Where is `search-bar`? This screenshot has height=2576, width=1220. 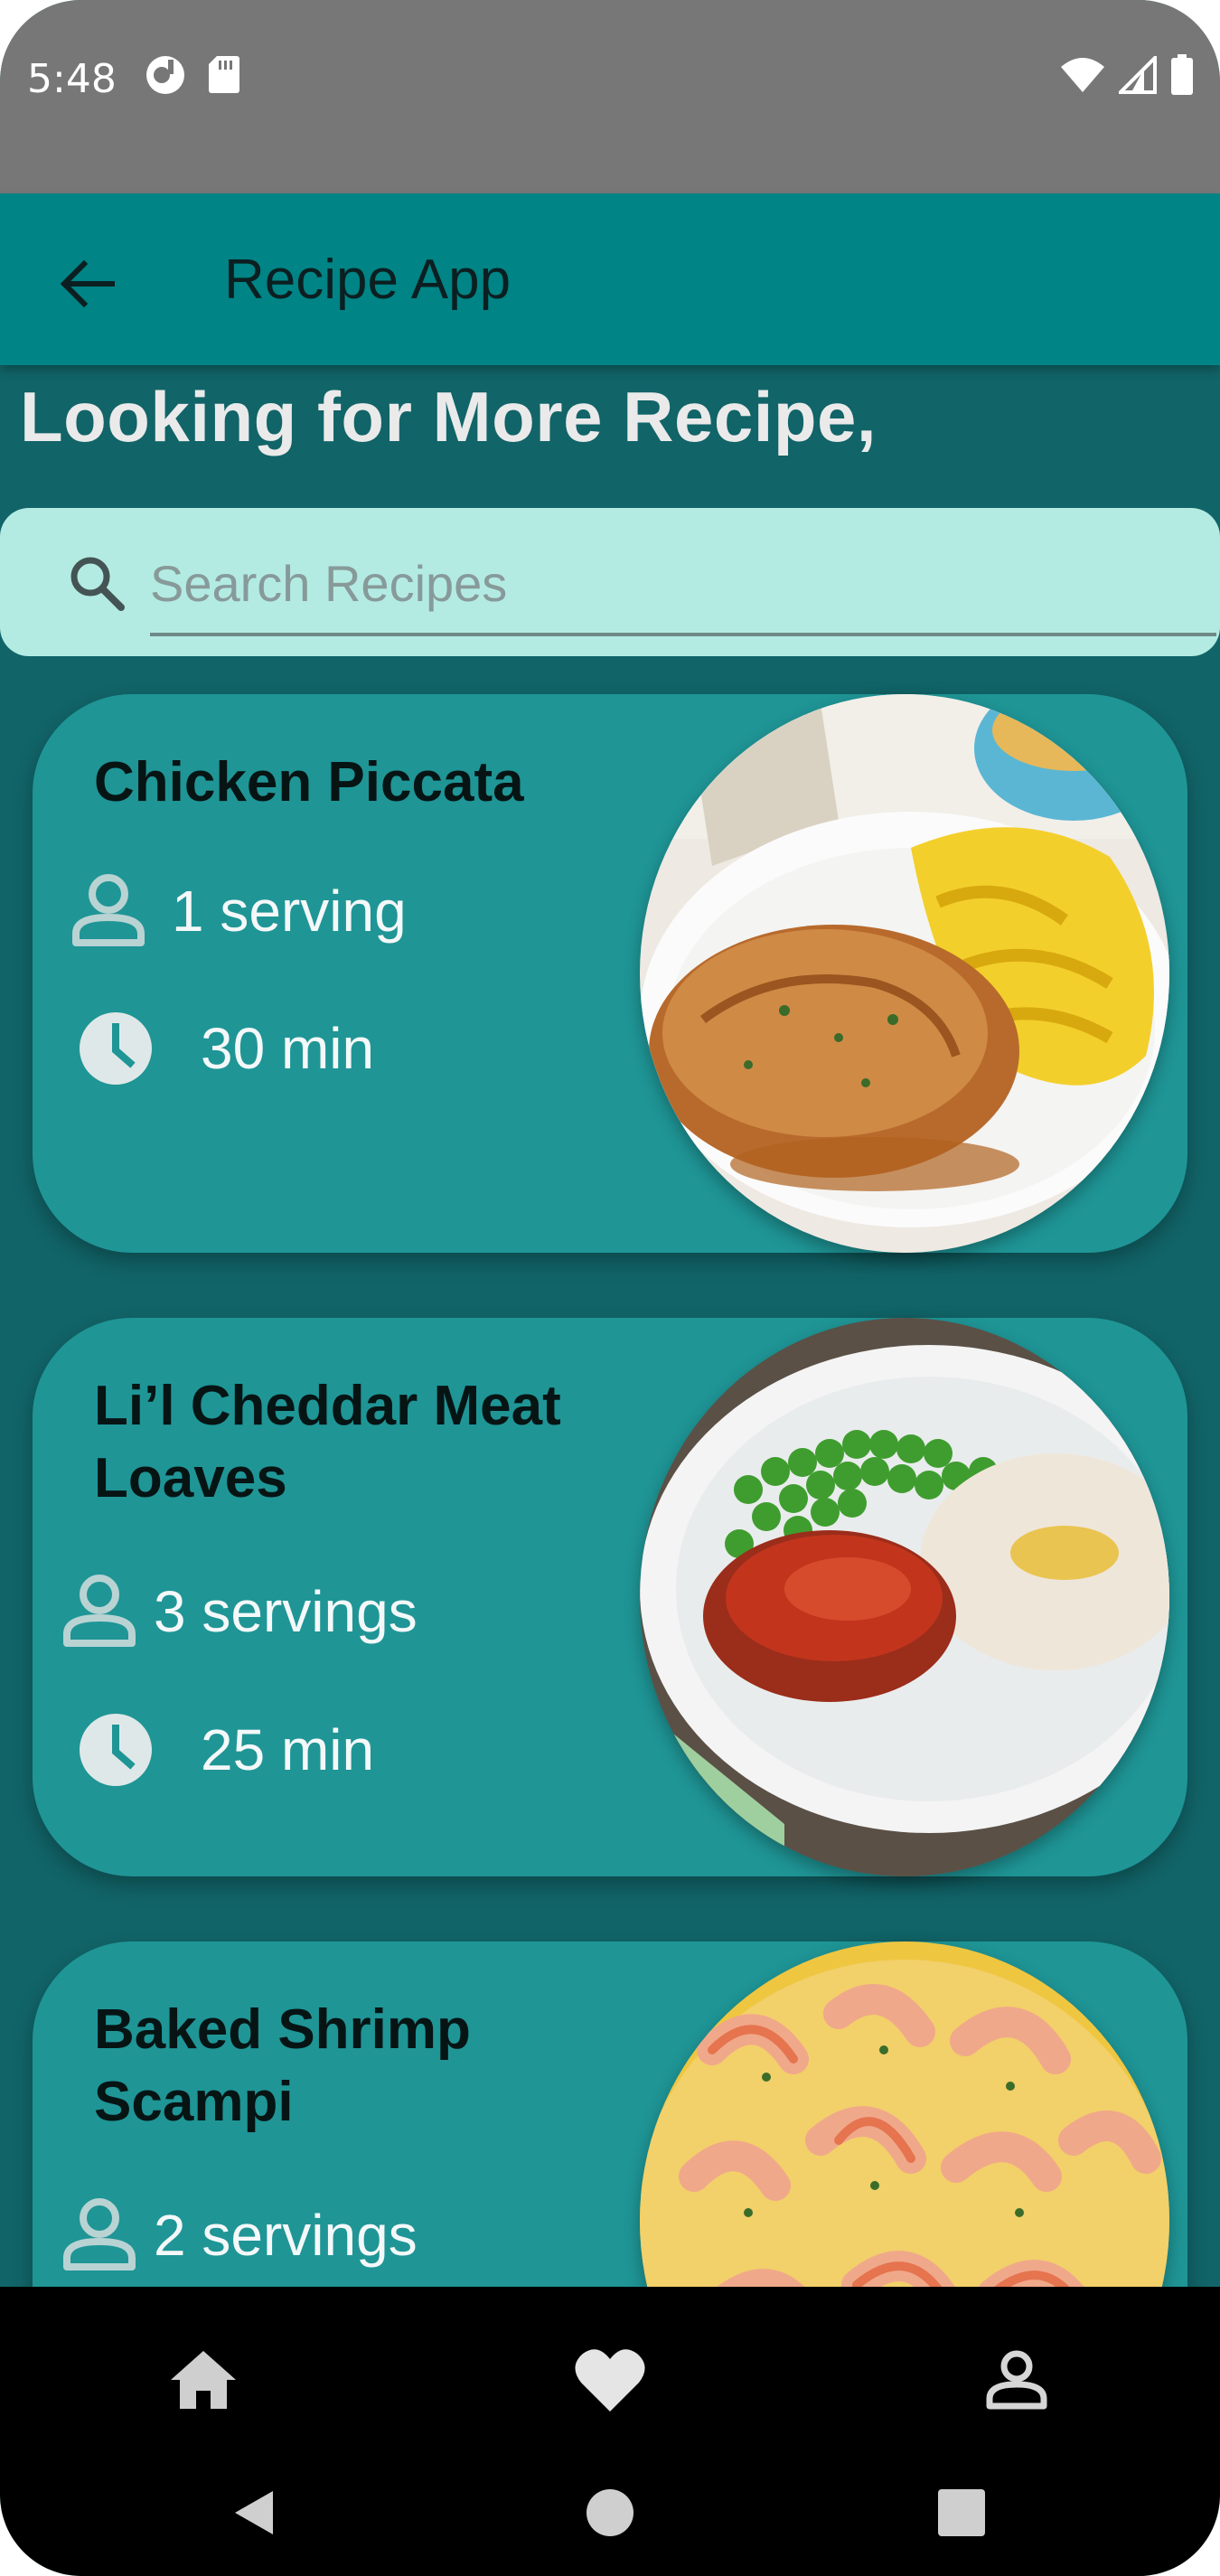
search-bar is located at coordinates (610, 582).